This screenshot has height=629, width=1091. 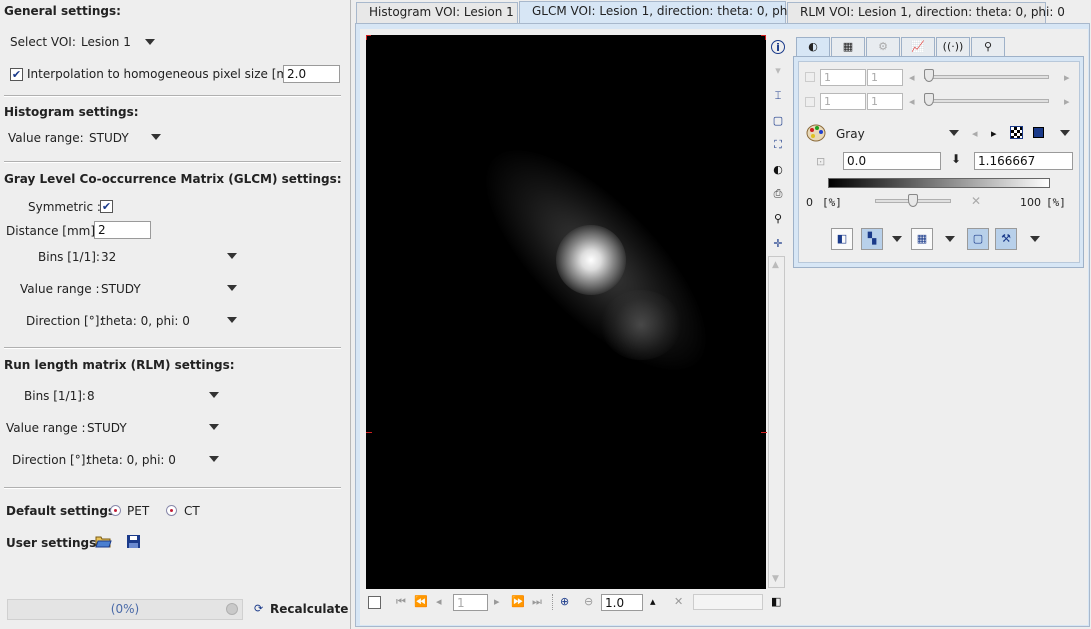 I want to click on zoom-field, so click(x=622, y=602).